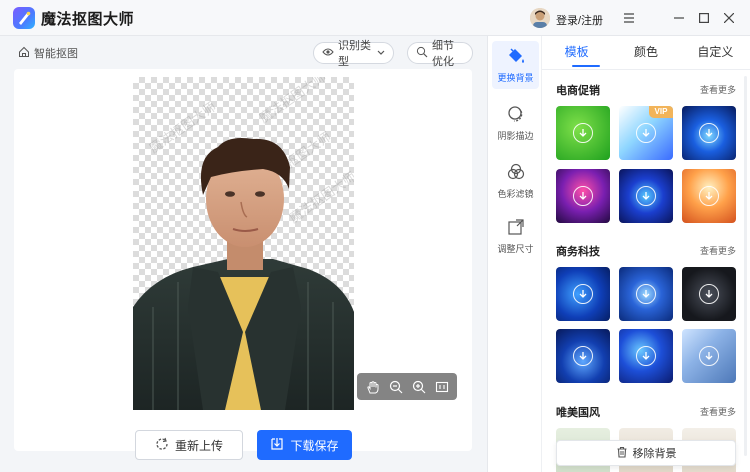  I want to click on magic-search-icon, so click(422, 53).